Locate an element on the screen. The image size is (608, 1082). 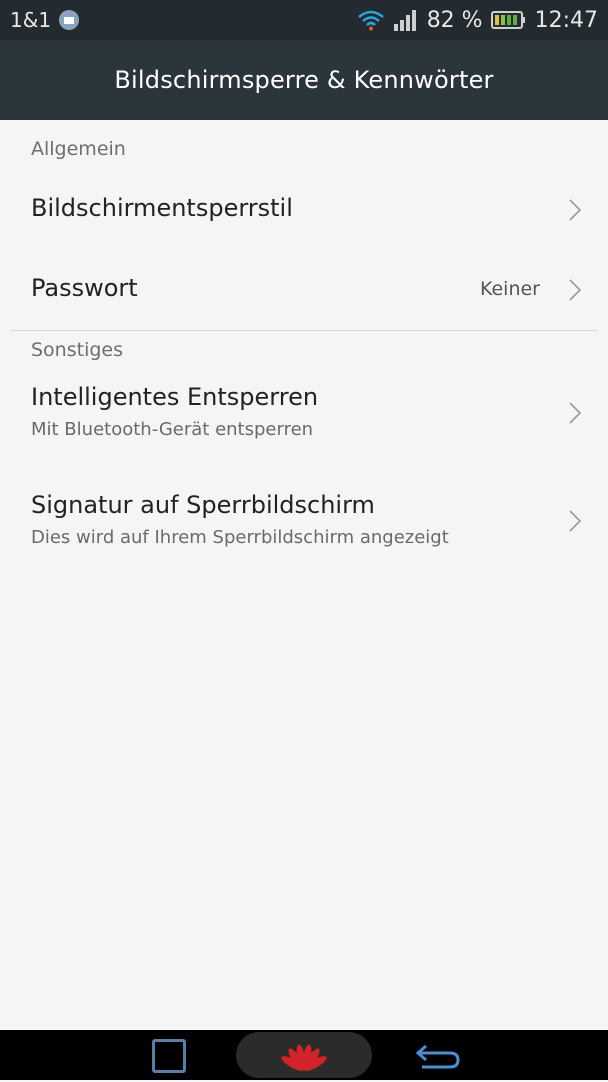
navigation-bar is located at coordinates (304, 1055).